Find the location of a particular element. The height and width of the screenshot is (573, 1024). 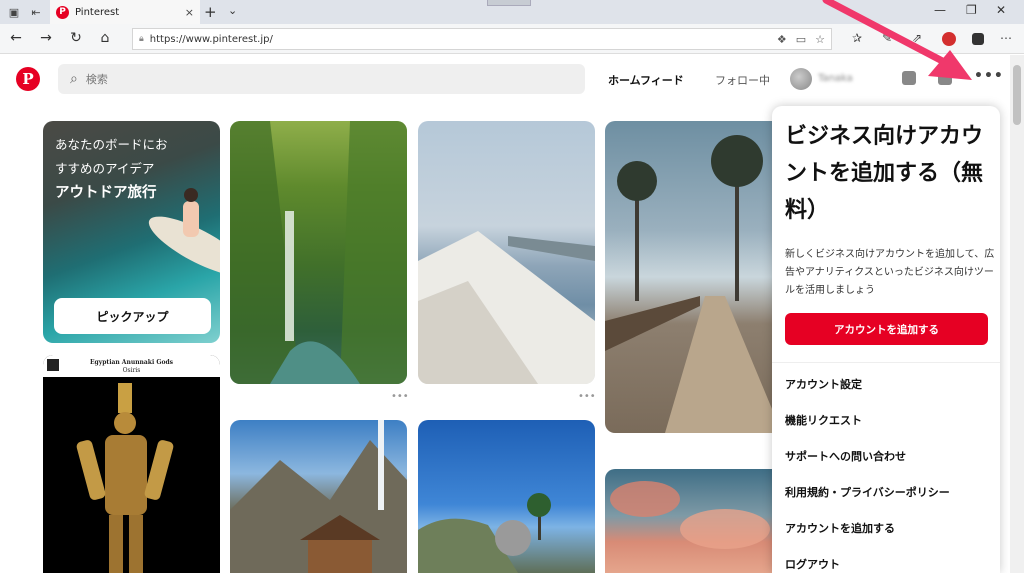

santorini-illustration is located at coordinates (506, 307).